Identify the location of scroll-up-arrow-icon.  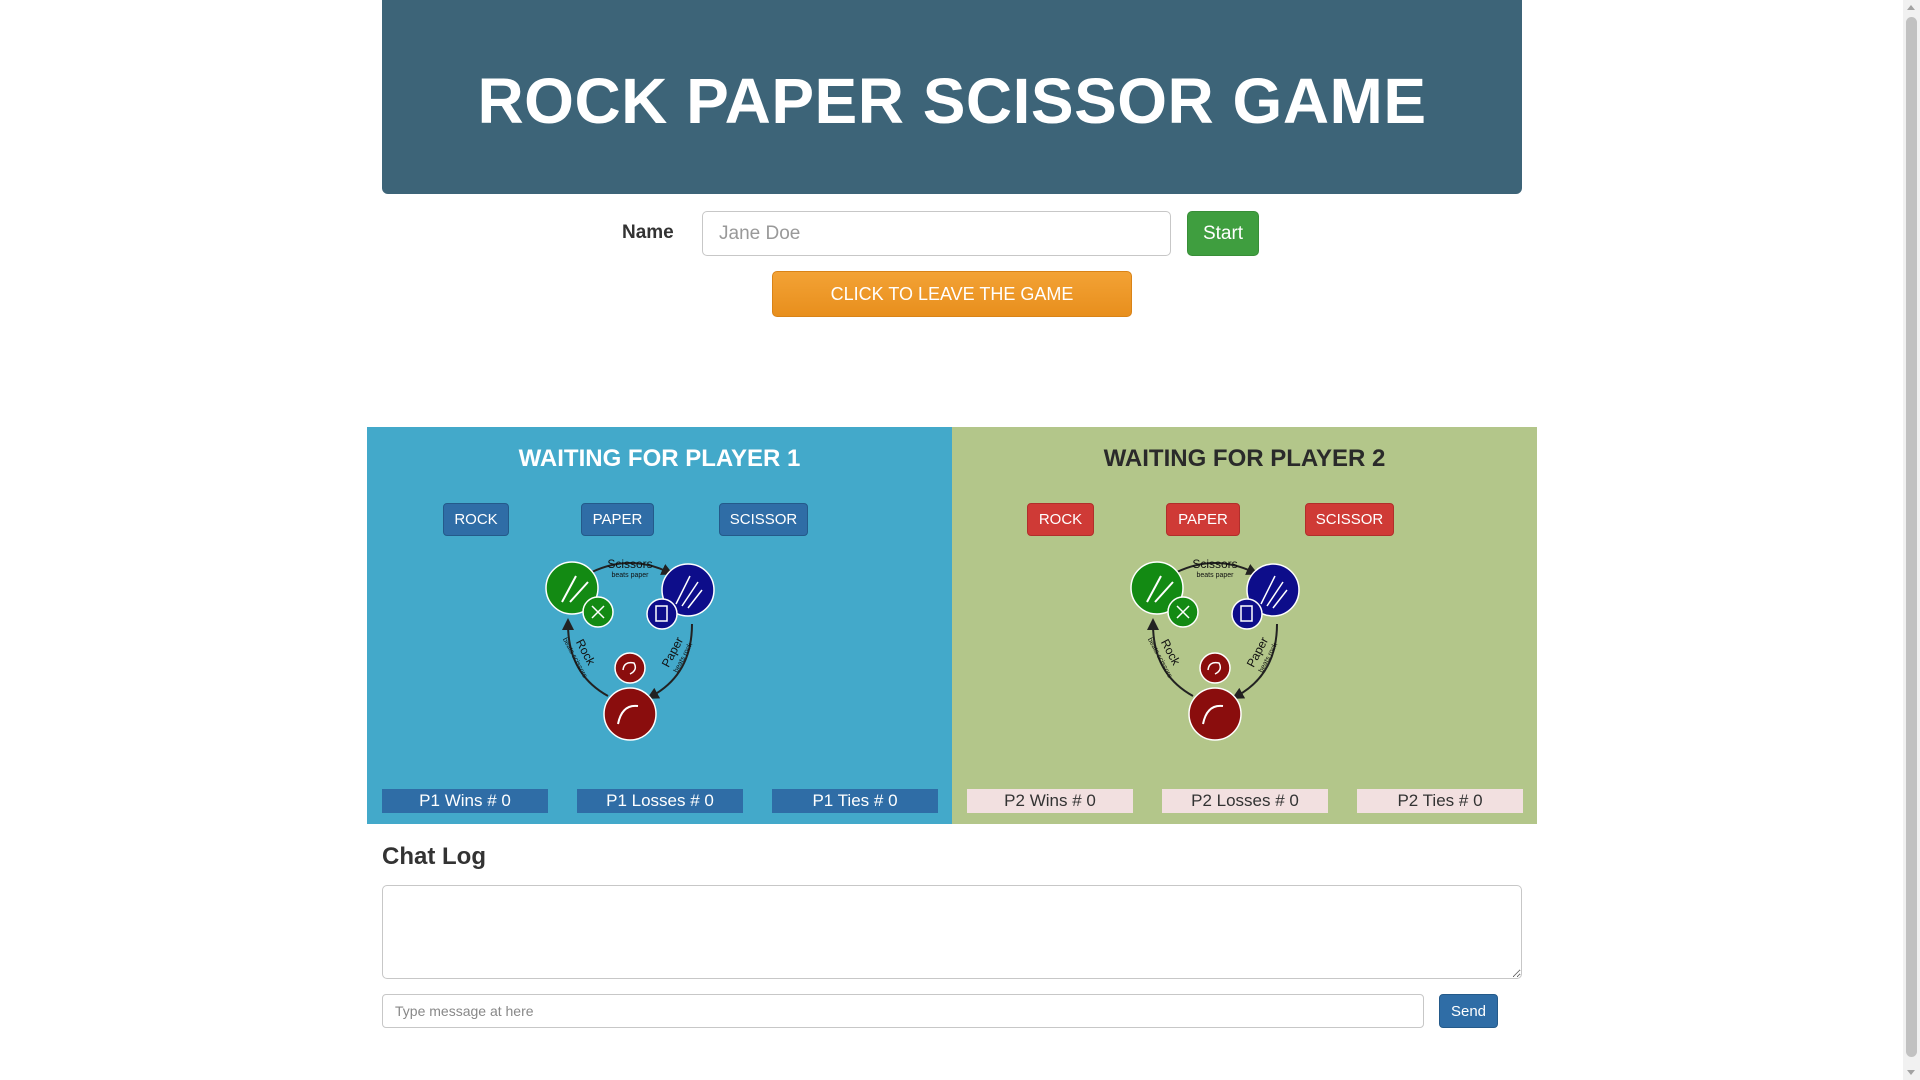
(1911, 7).